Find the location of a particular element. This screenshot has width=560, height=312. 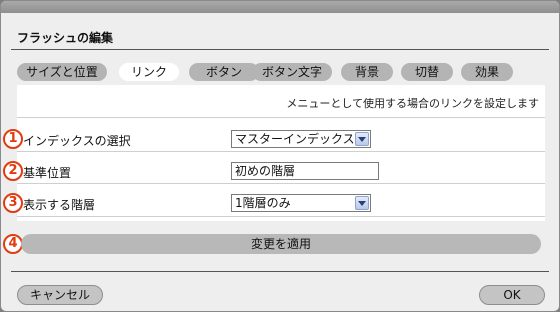

index-select-label: インデックスの選択 is located at coordinates (77, 141).